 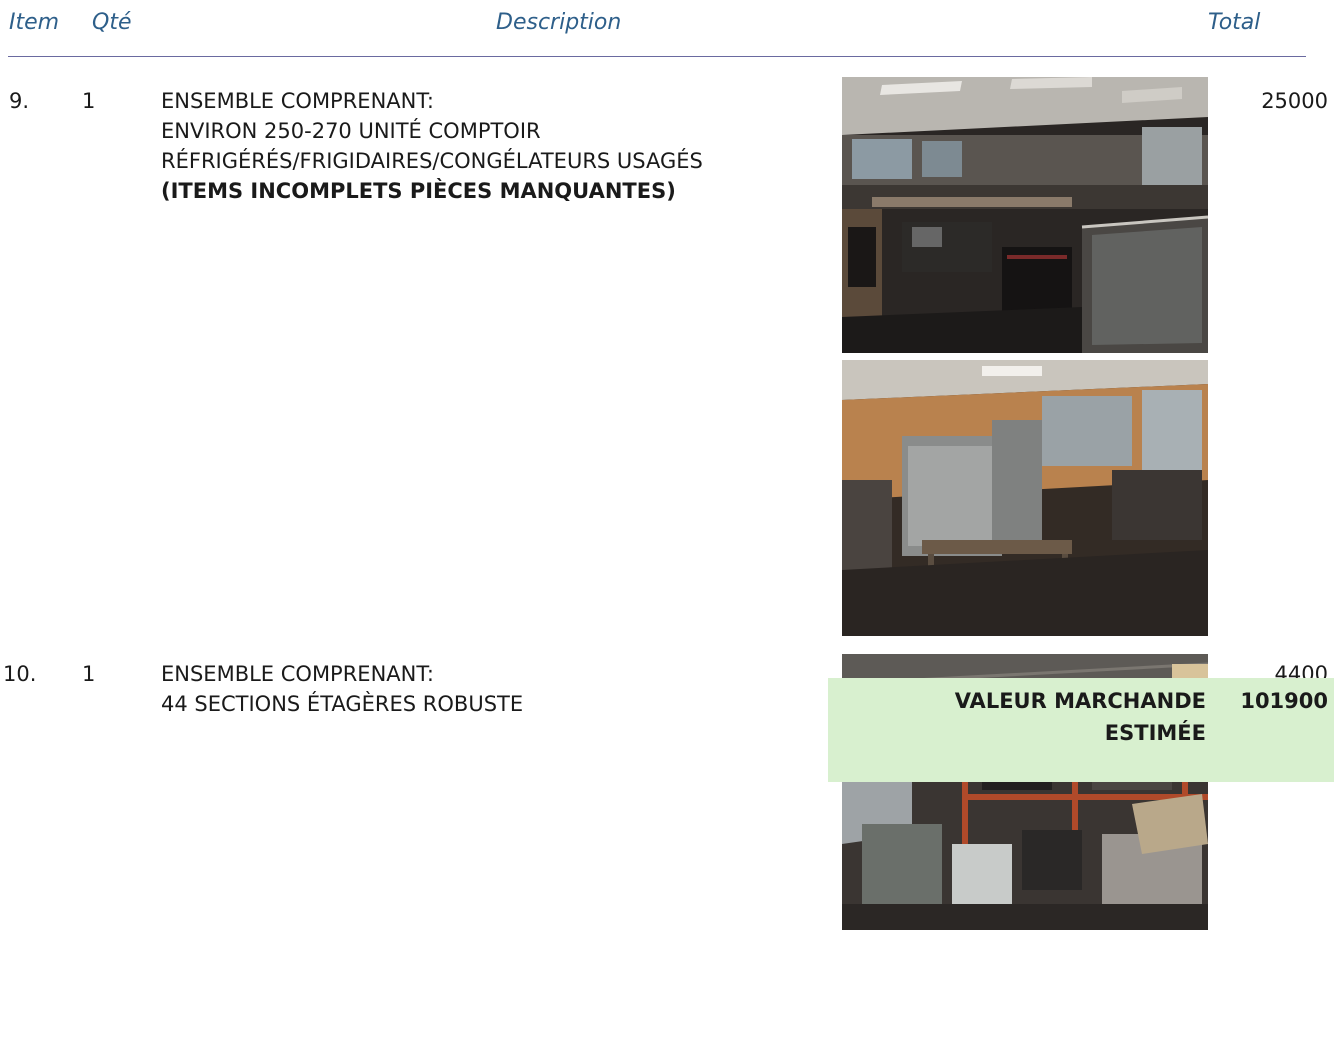 What do you see at coordinates (351, 131) in the screenshot?
I see `item-9-description-line: ENVIRON 250-270 UNITÉ COMPTOIR` at bounding box center [351, 131].